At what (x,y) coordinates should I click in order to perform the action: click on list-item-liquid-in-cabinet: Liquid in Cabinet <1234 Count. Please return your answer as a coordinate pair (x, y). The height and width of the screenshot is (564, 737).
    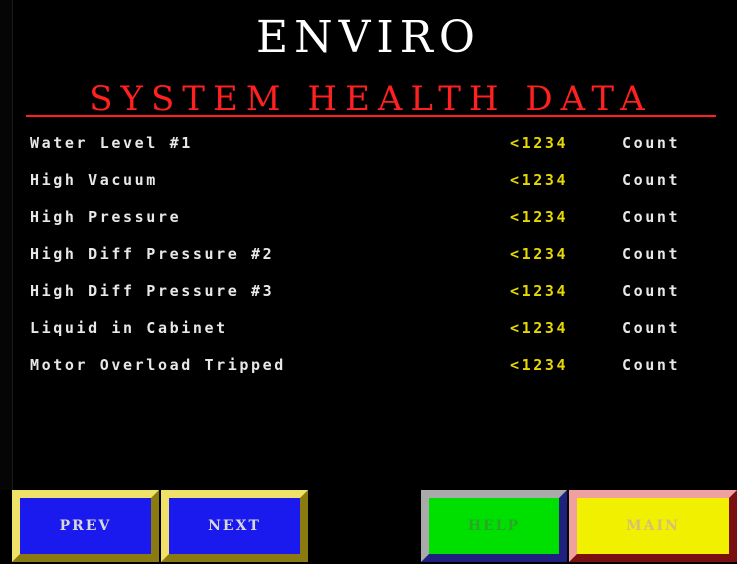
    Looking at the image, I should click on (368, 331).